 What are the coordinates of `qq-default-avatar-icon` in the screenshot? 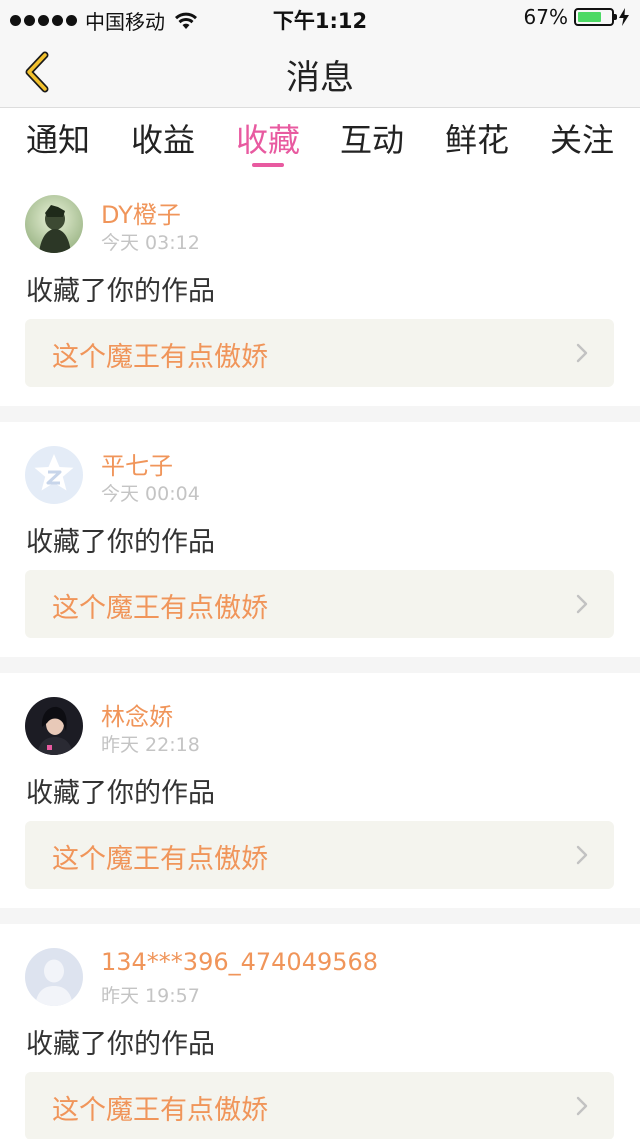 It's located at (54, 475).